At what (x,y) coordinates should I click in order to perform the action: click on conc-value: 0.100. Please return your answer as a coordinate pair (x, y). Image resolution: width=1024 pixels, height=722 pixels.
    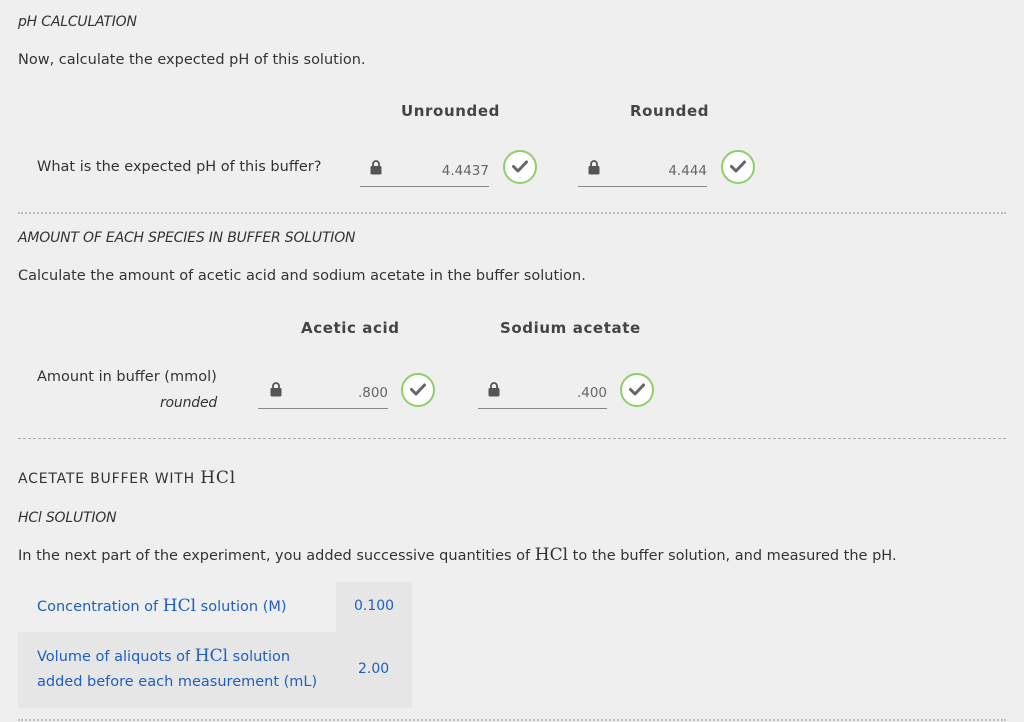
    Looking at the image, I should click on (374, 606).